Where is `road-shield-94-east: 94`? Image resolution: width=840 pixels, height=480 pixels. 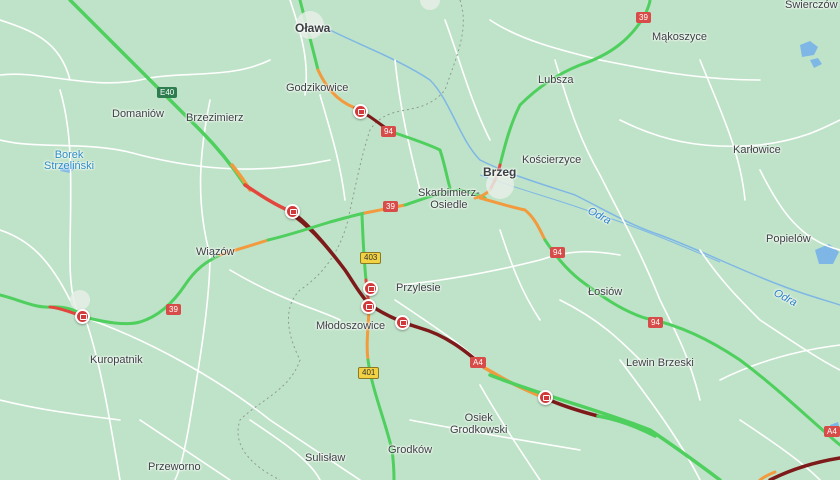
road-shield-94-east: 94 is located at coordinates (557, 252).